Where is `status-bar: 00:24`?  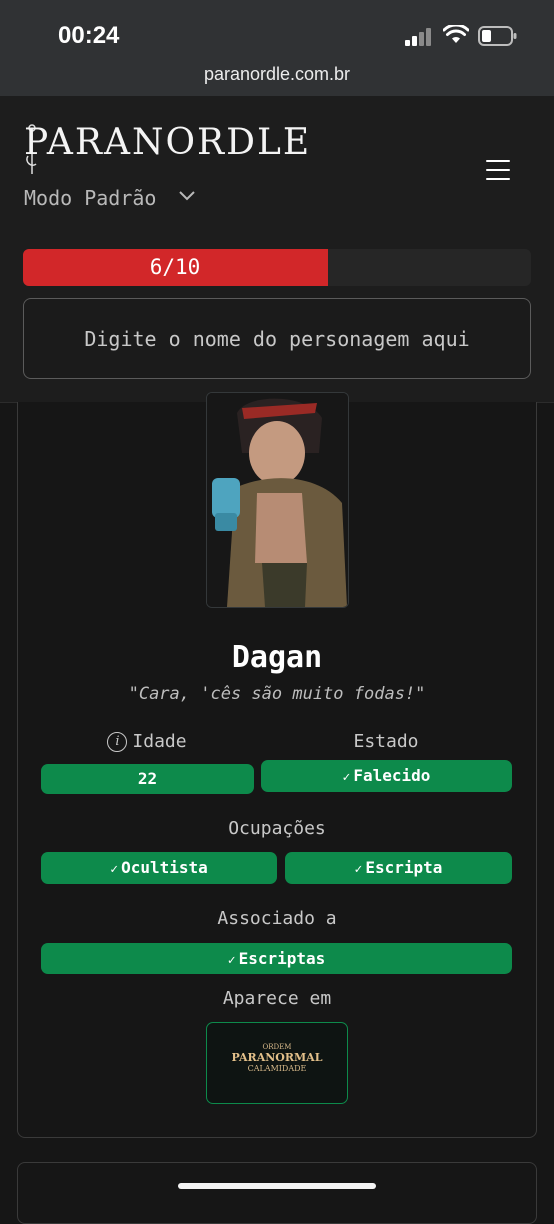
status-bar: 00:24 is located at coordinates (277, 31).